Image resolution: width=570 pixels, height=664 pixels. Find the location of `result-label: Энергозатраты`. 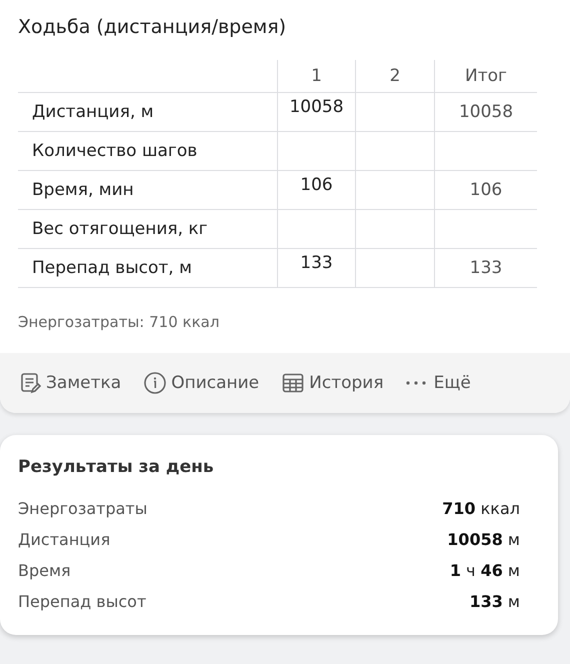

result-label: Энергозатраты is located at coordinates (83, 508).